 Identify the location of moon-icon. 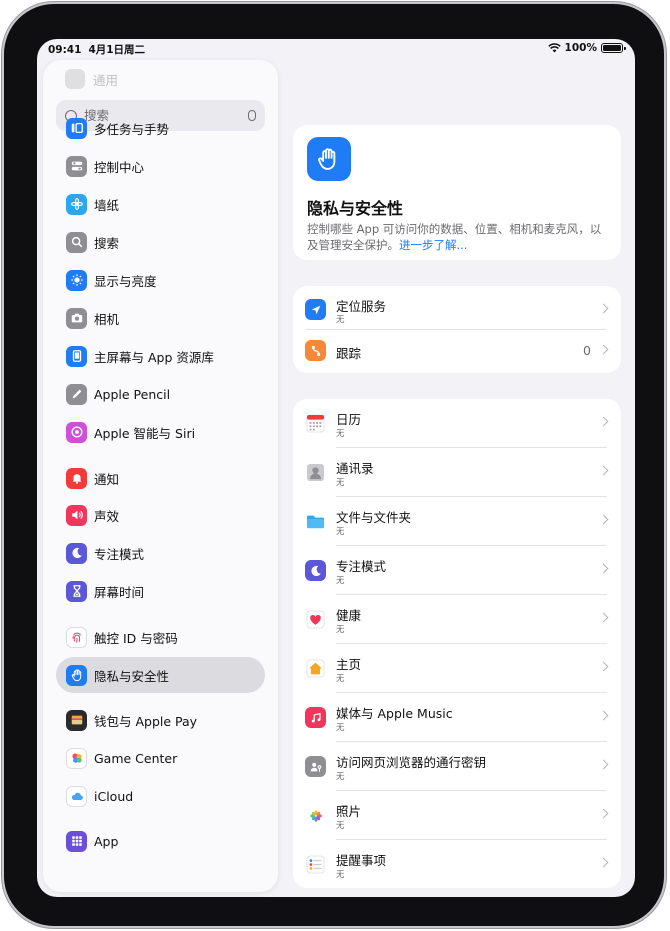
(76, 553).